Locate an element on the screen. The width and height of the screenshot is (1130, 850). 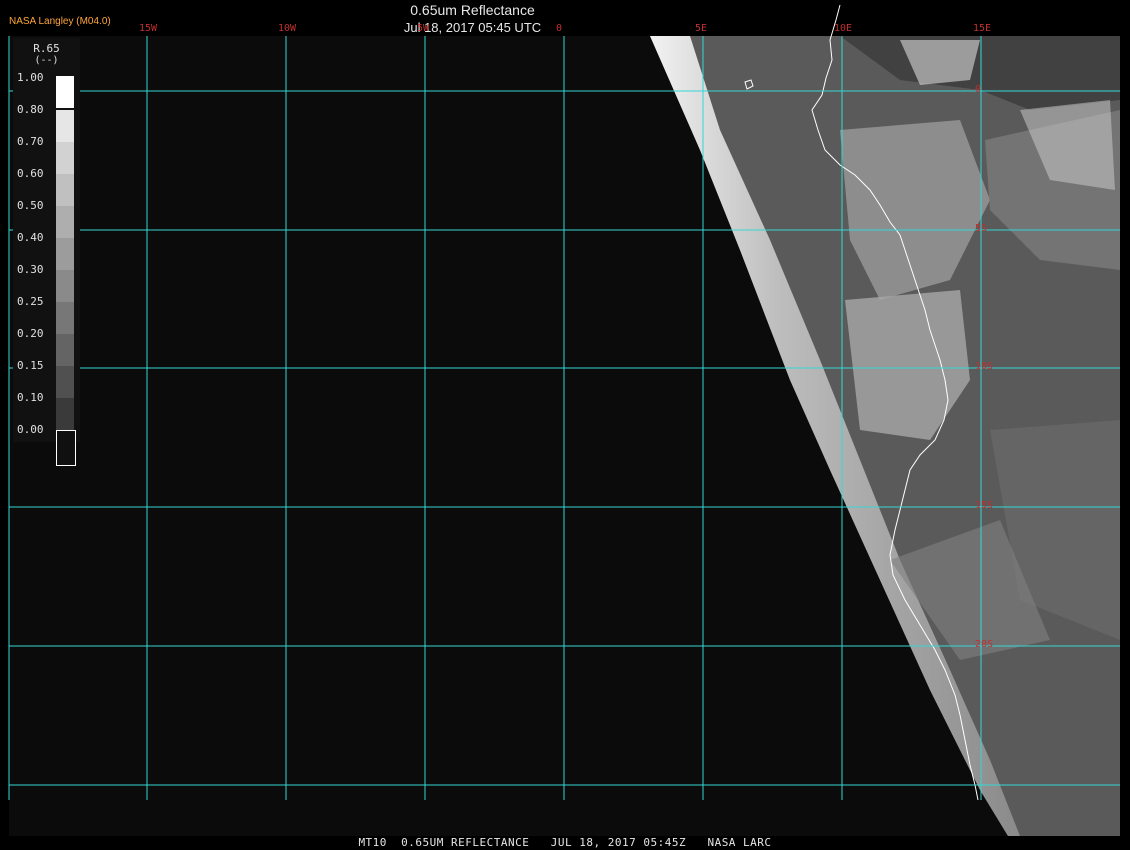
legend-tick-label: 0.70 is located at coordinates (30, 141).